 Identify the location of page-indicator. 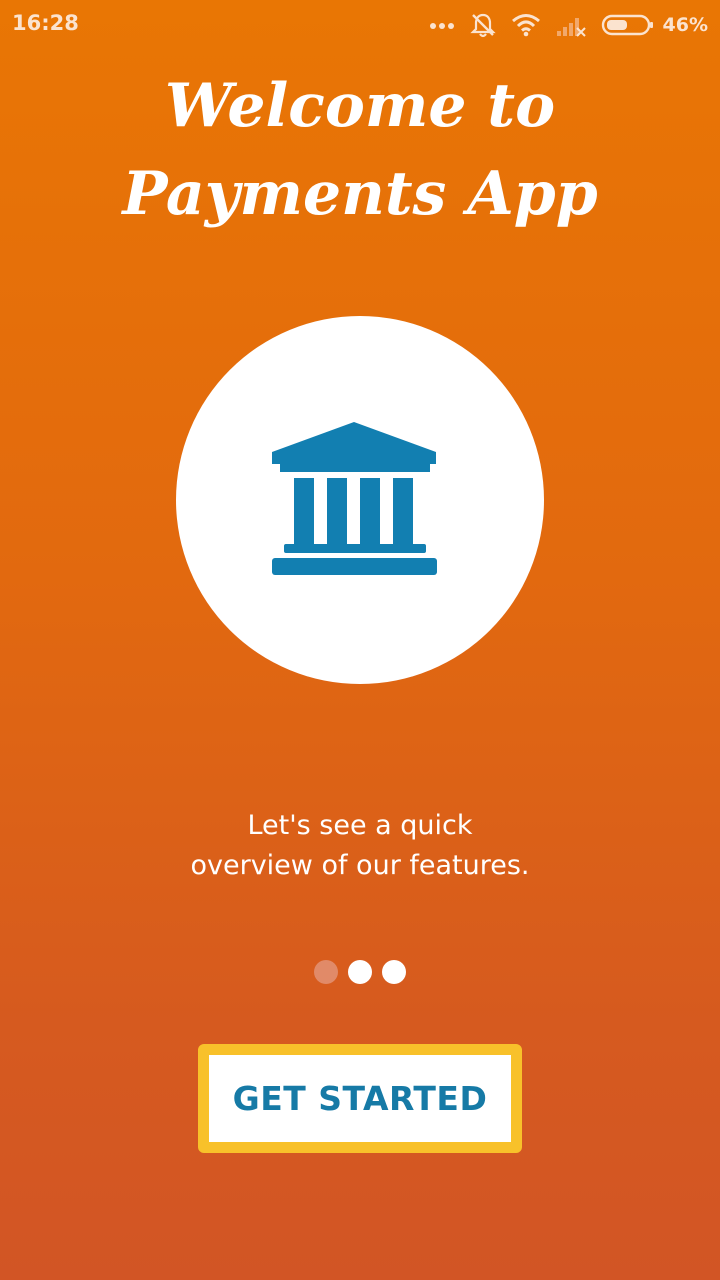
(360, 972).